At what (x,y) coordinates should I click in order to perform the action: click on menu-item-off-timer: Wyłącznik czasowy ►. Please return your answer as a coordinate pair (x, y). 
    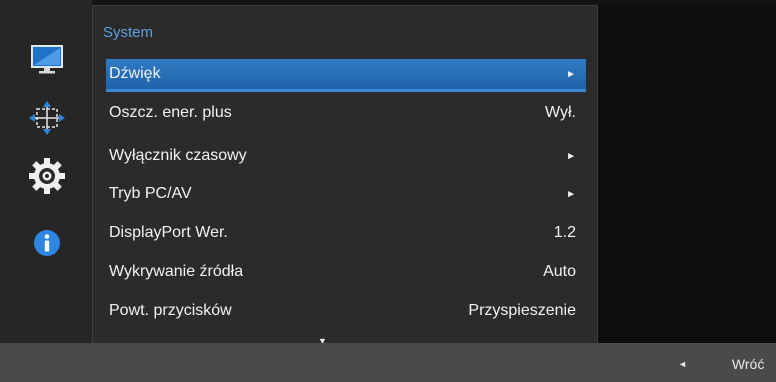
    Looking at the image, I should click on (346, 156).